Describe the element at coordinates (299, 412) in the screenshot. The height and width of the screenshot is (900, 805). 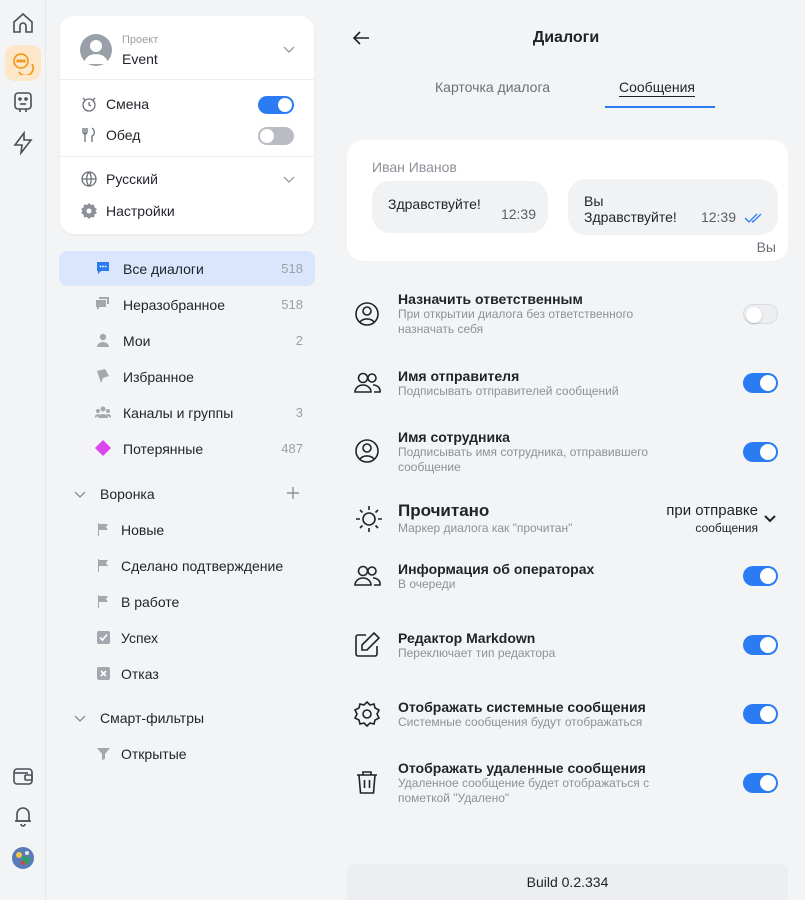
I see `nav-count: 3` at that location.